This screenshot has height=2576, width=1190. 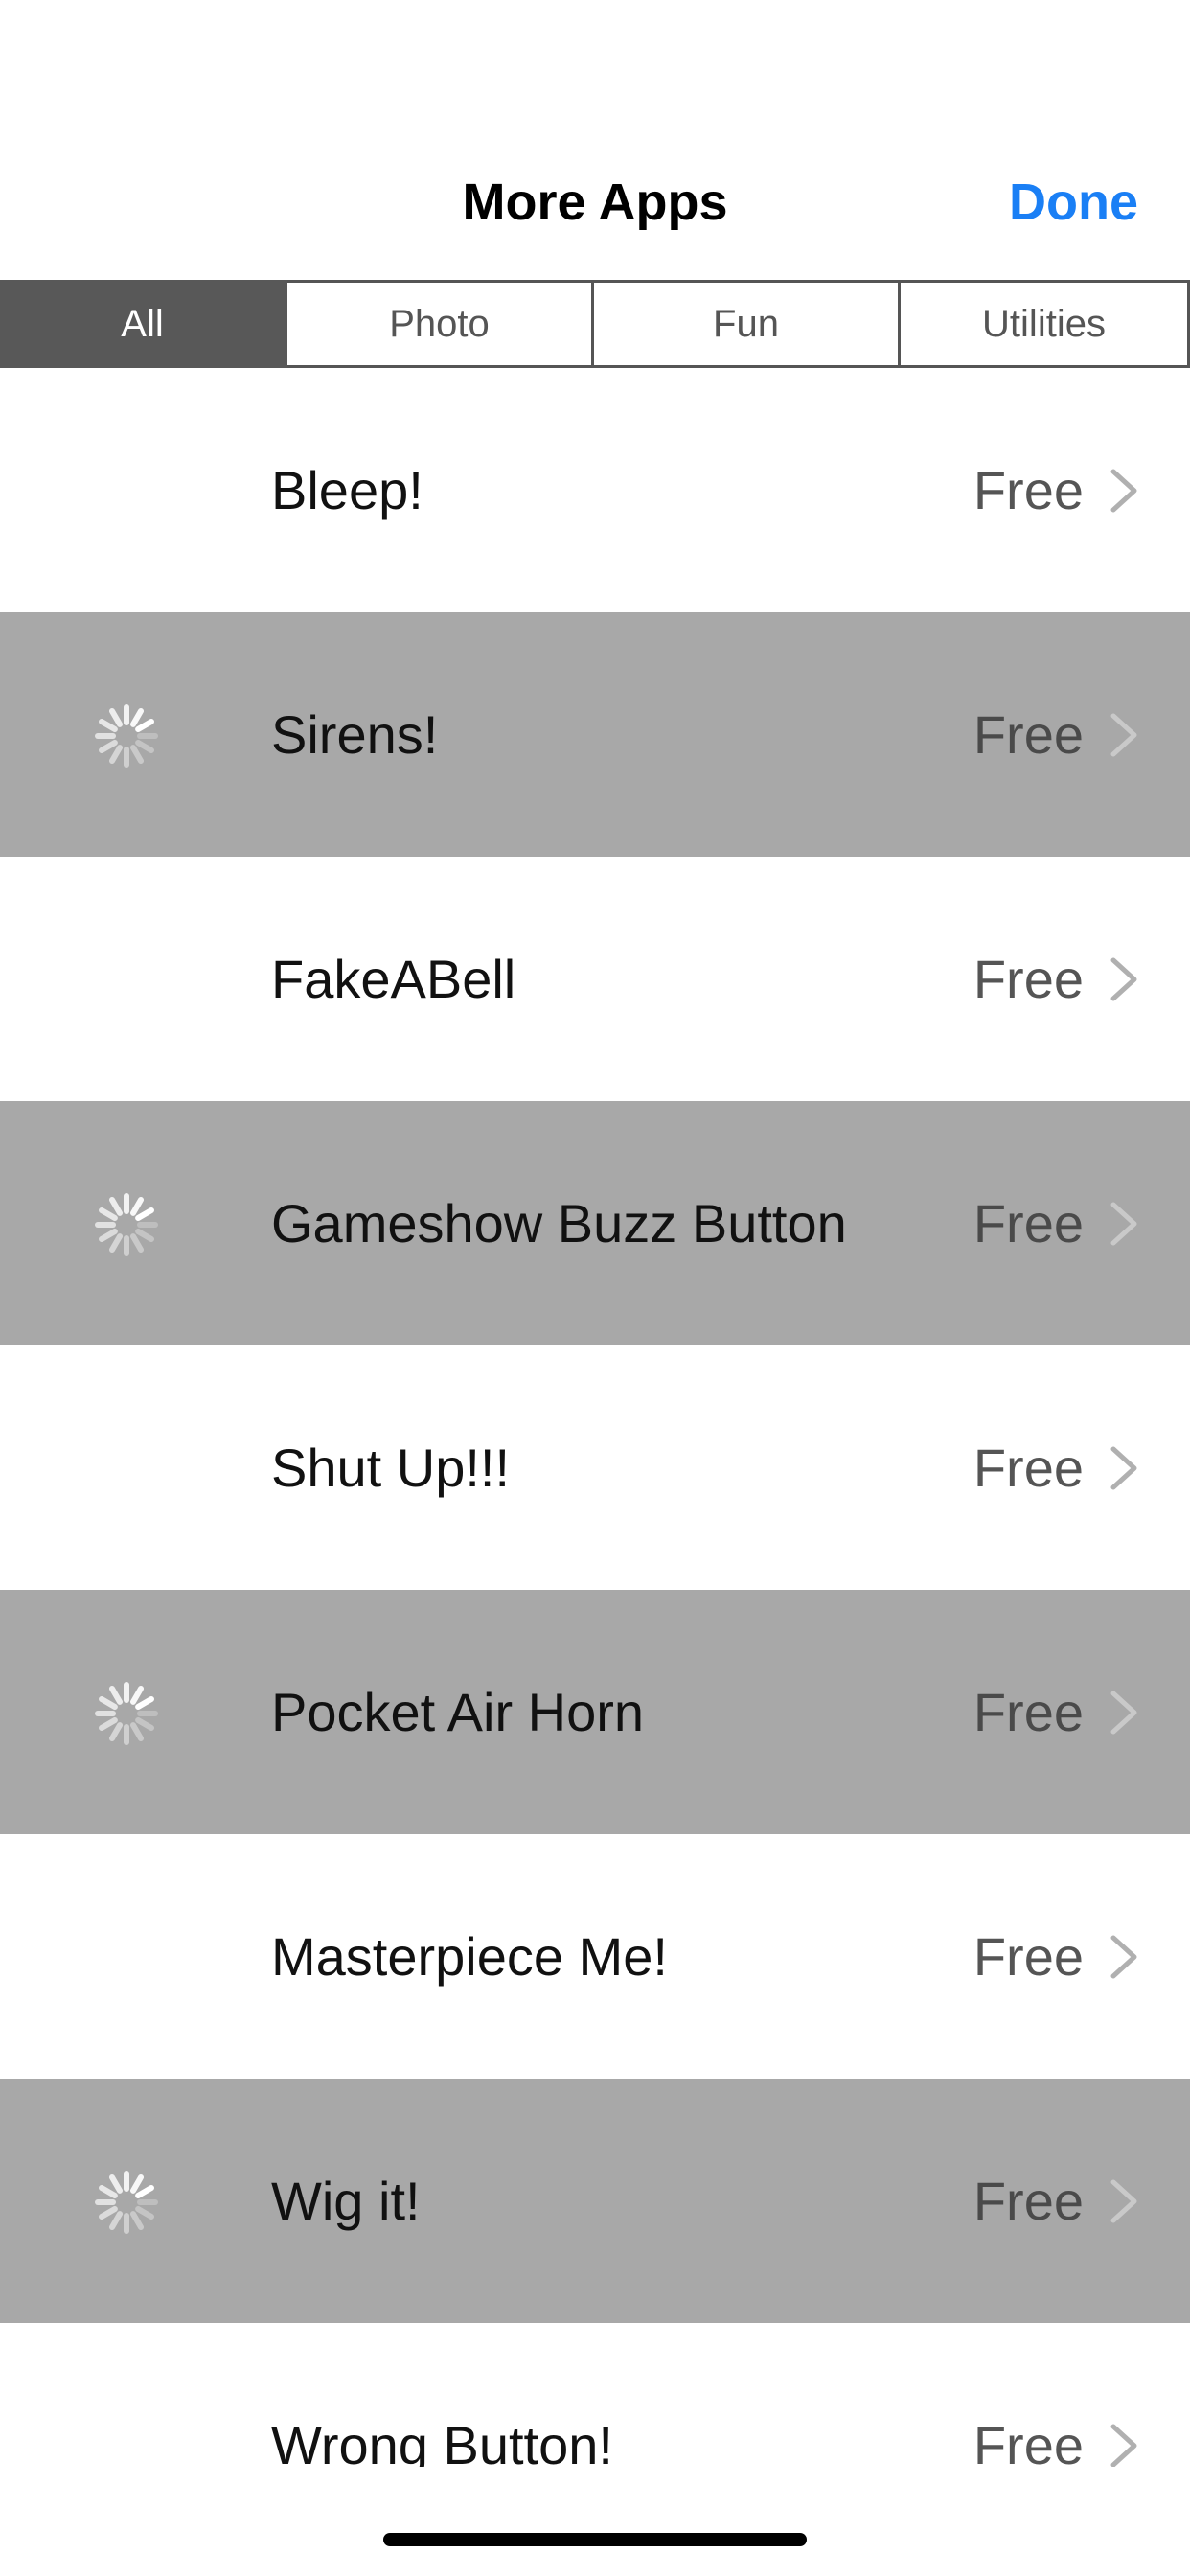 I want to click on app-row: Sirens! Free, so click(x=595, y=734).